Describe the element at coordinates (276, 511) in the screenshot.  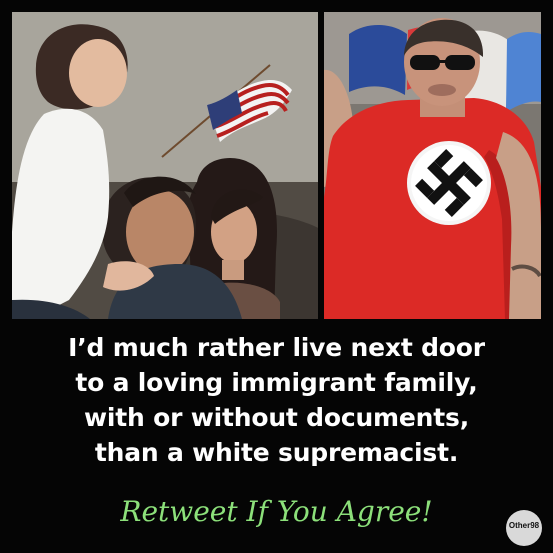
I see `retweet-call-to-action: Retweet If You Agree!` at that location.